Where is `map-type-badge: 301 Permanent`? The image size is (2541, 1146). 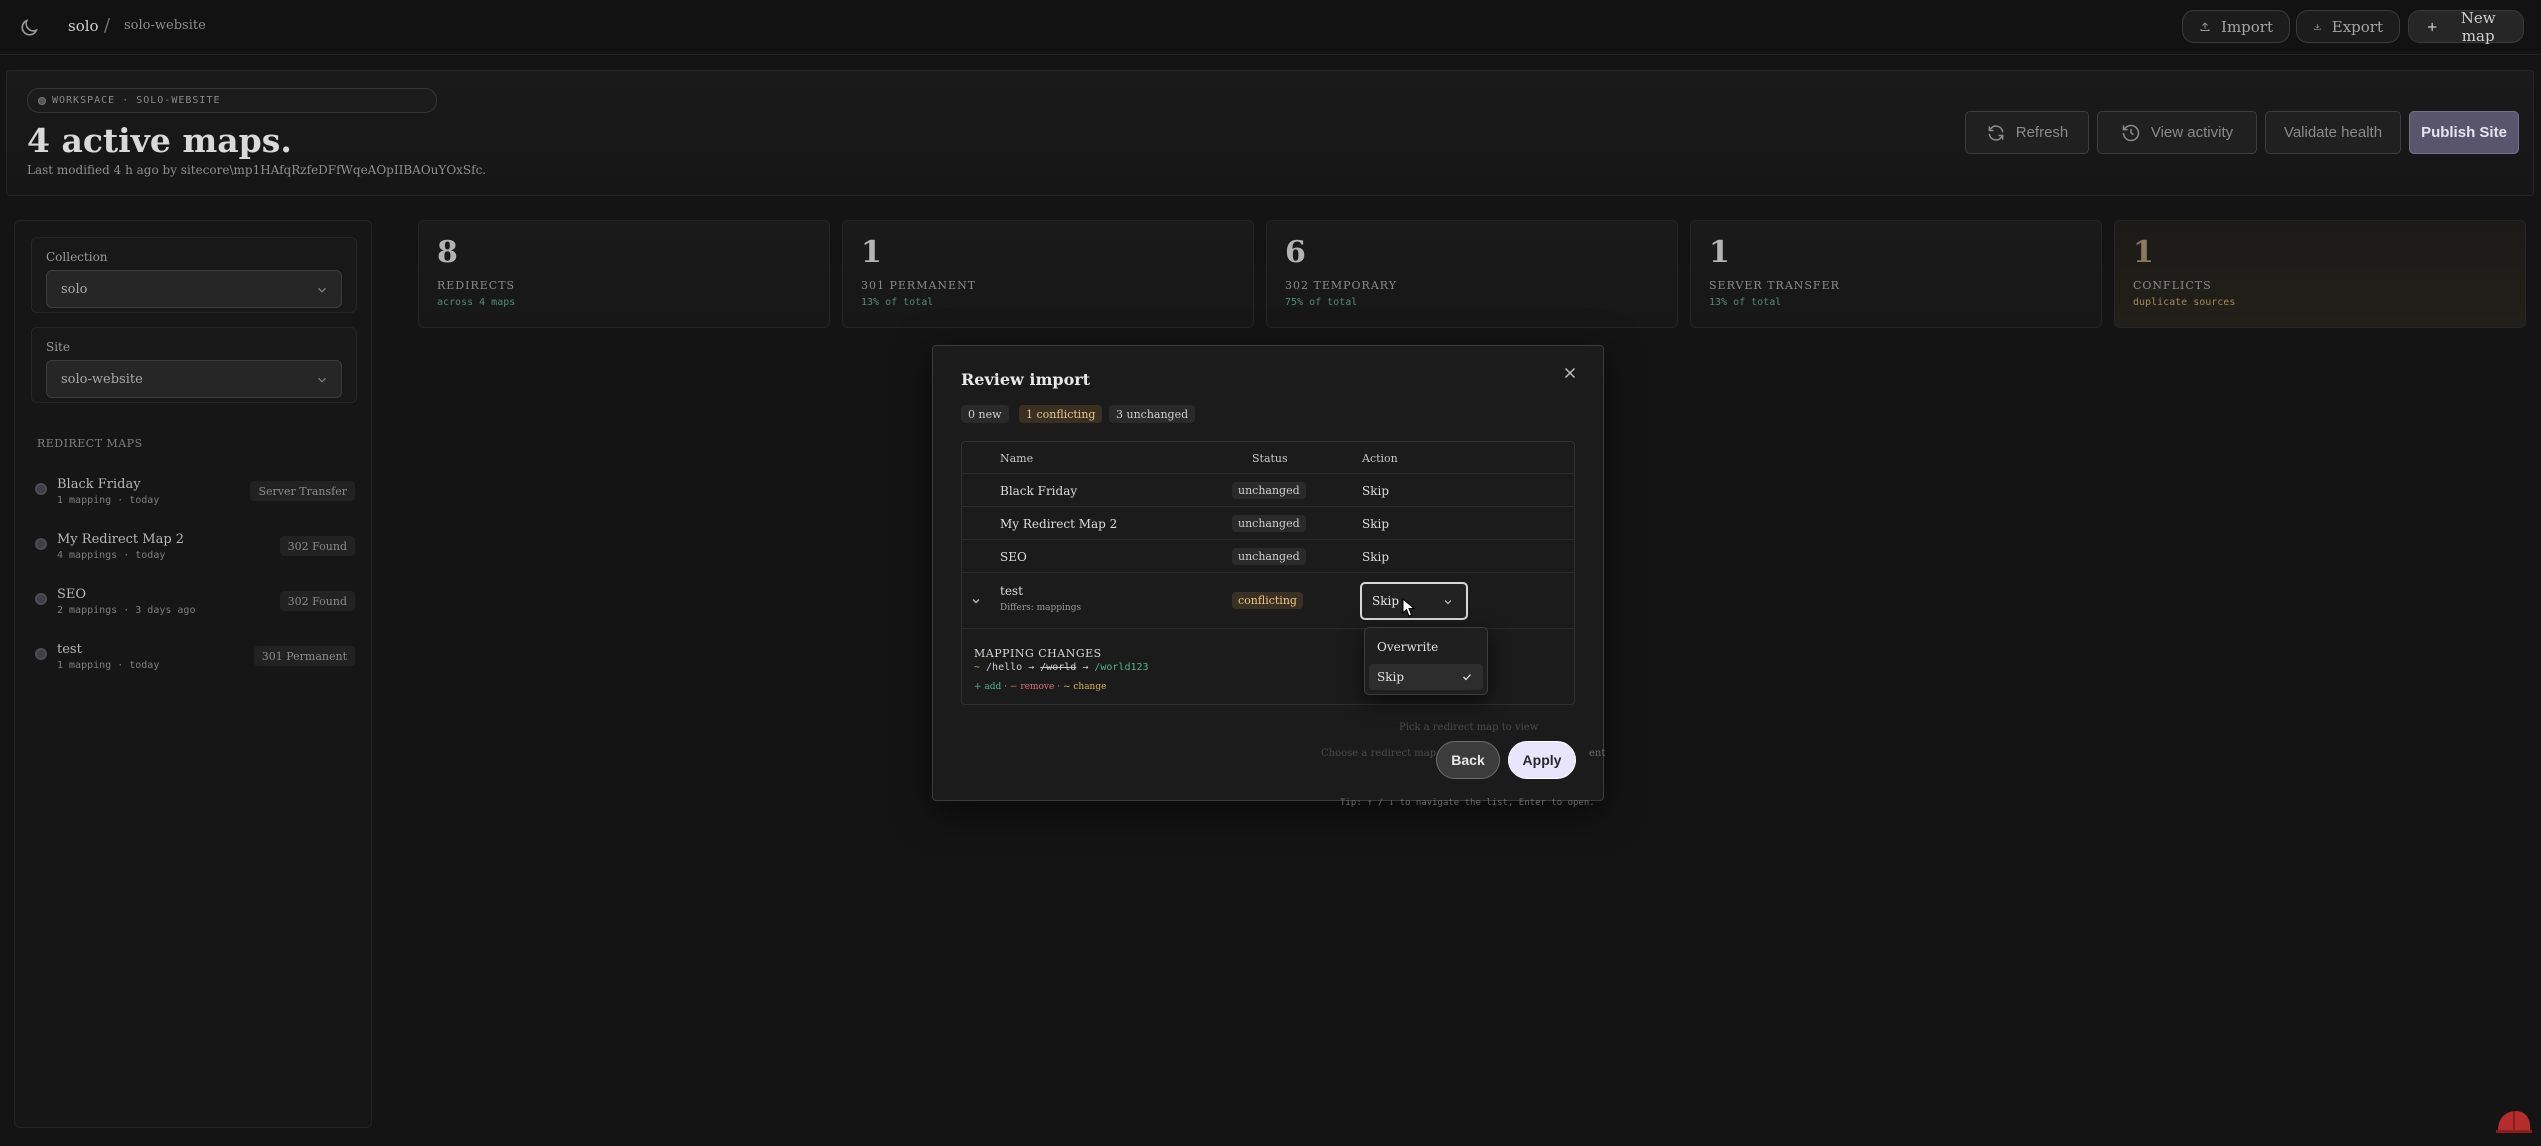
map-type-badge: 301 Permanent is located at coordinates (304, 656).